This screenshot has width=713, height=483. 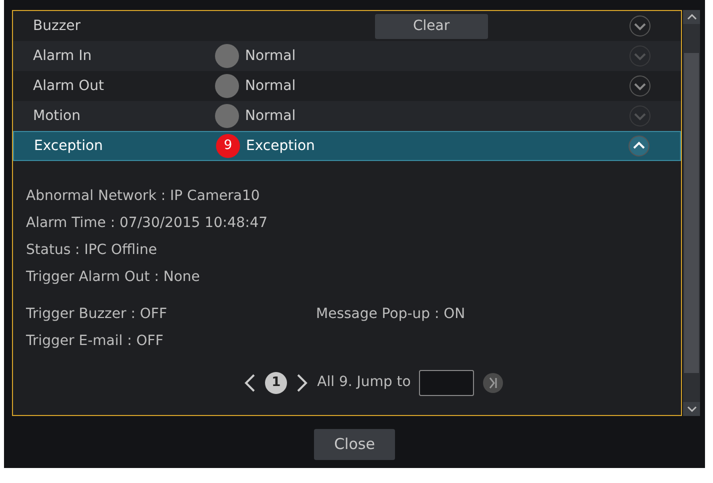 What do you see at coordinates (391, 314) in the screenshot?
I see `detail-text: Message Pop-up : ON` at bounding box center [391, 314].